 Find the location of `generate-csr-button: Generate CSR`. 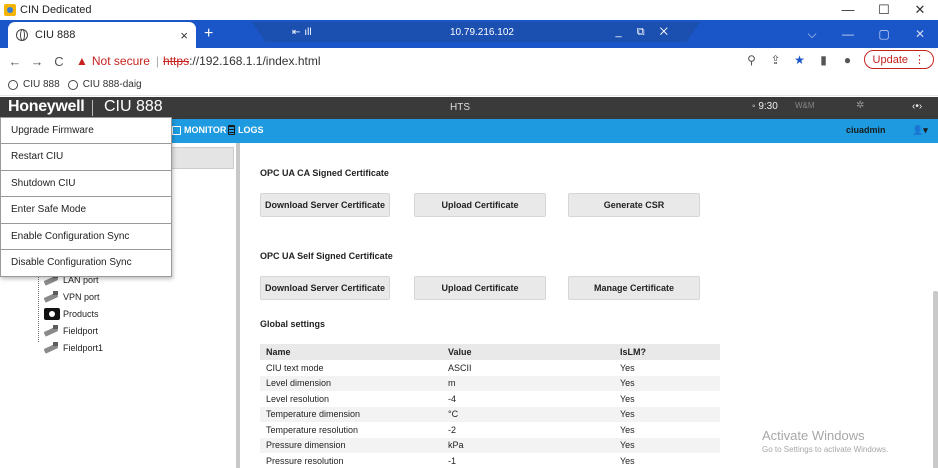

generate-csr-button: Generate CSR is located at coordinates (634, 205).